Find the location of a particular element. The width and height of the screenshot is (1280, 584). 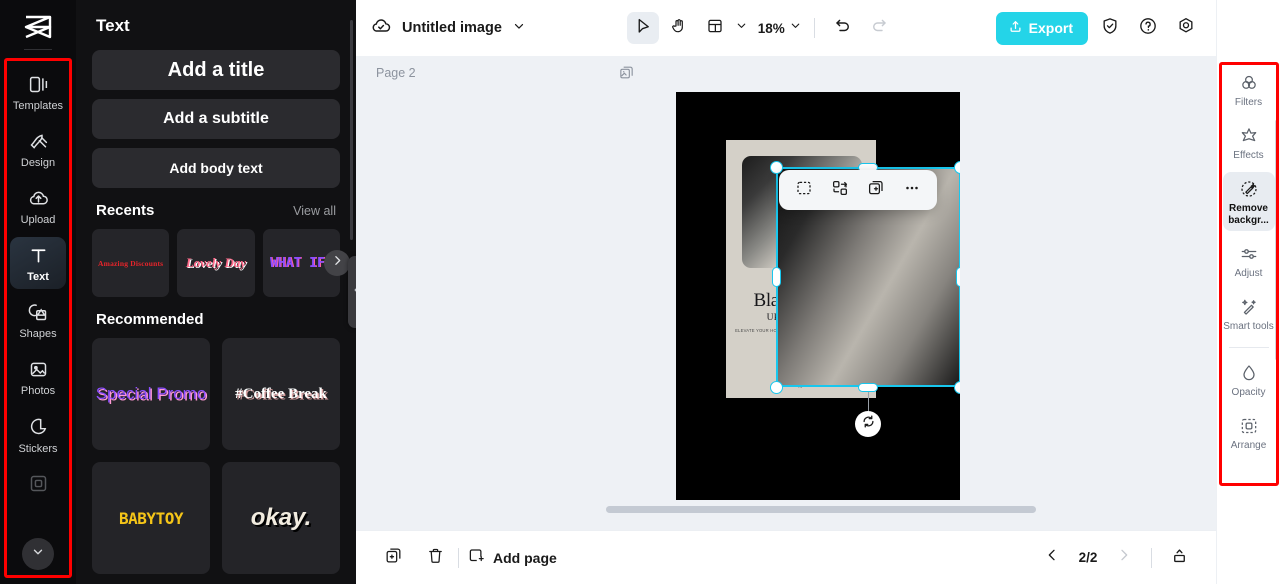

redo-icon is located at coordinates (879, 28).